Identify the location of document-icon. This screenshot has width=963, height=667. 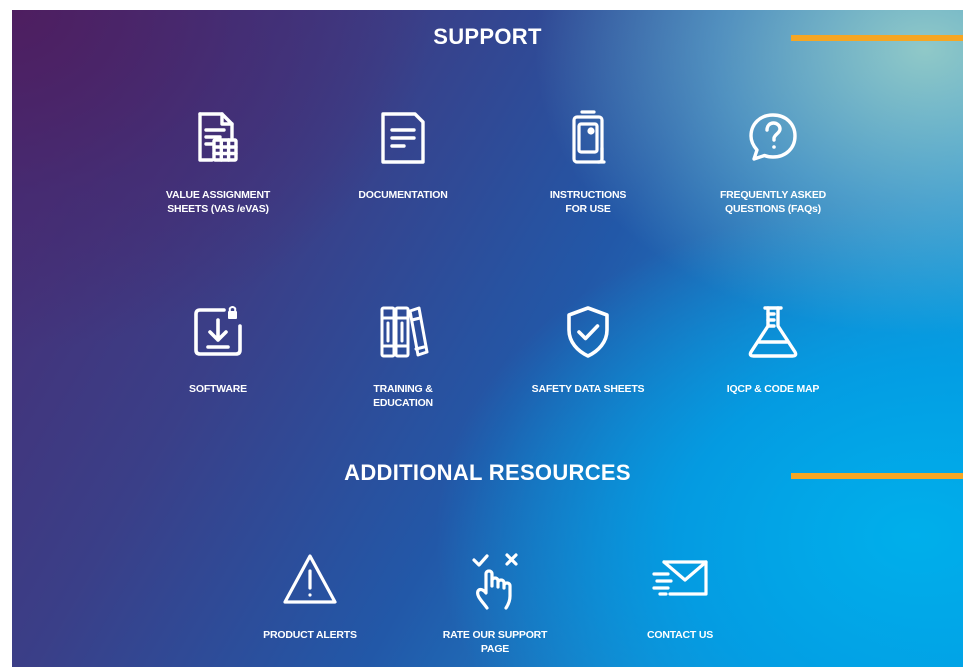
(403, 138).